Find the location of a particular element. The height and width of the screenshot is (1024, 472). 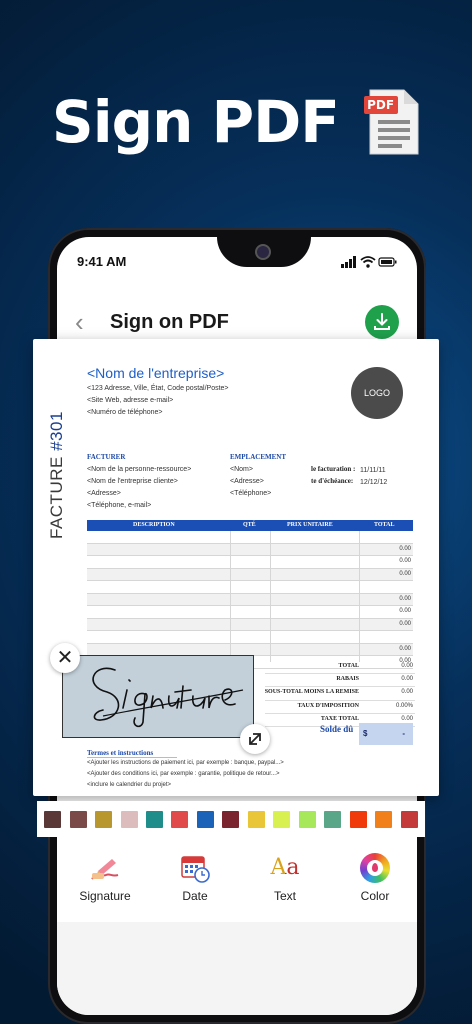

invoice-date-label: le facturation : is located at coordinates (333, 469).